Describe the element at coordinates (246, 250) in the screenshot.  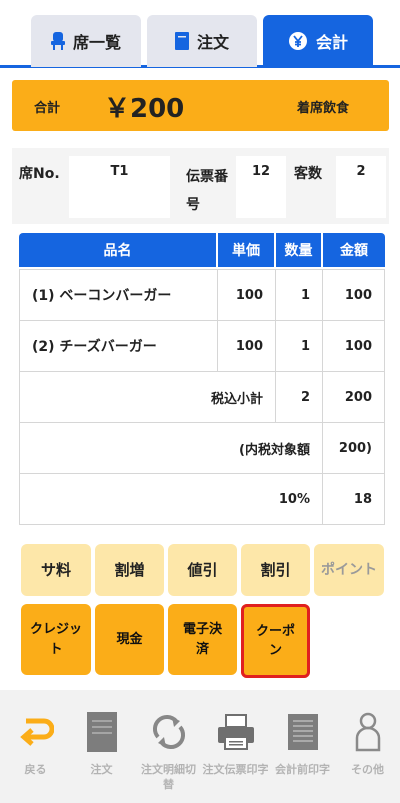
I see `header-unit-price: 単価` at that location.